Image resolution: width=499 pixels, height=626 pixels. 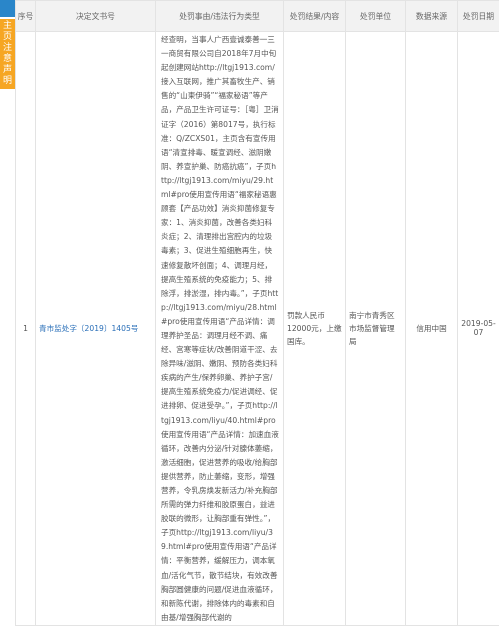 What do you see at coordinates (96, 16) in the screenshot?
I see `header-doc-number: 决定文书号` at bounding box center [96, 16].